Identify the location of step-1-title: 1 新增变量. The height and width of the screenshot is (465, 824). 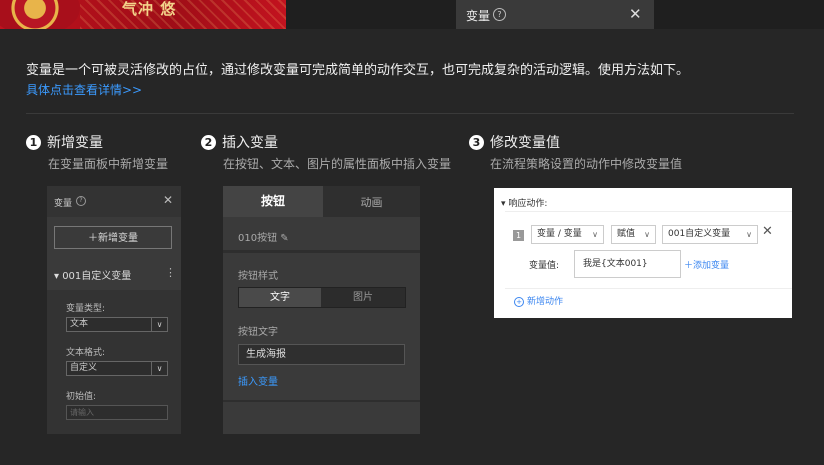
(64, 142).